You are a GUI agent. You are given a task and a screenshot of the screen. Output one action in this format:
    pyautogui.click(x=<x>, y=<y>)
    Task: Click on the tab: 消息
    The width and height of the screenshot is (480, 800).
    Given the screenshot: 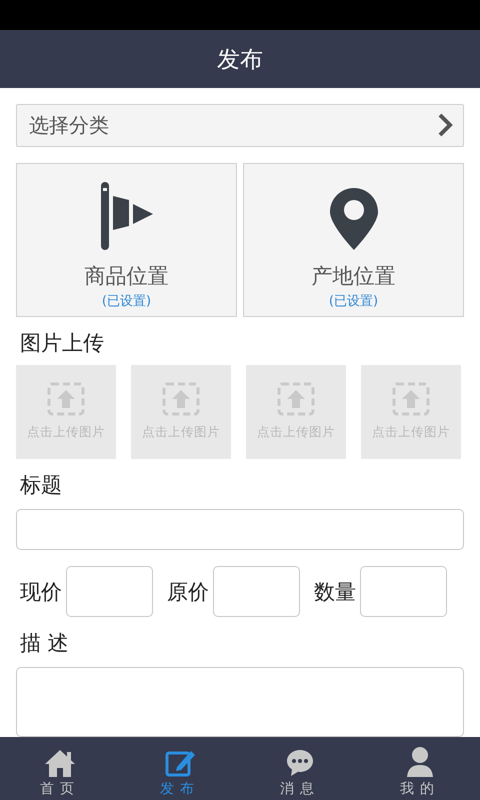 What is the action you would take?
    pyautogui.click(x=300, y=768)
    